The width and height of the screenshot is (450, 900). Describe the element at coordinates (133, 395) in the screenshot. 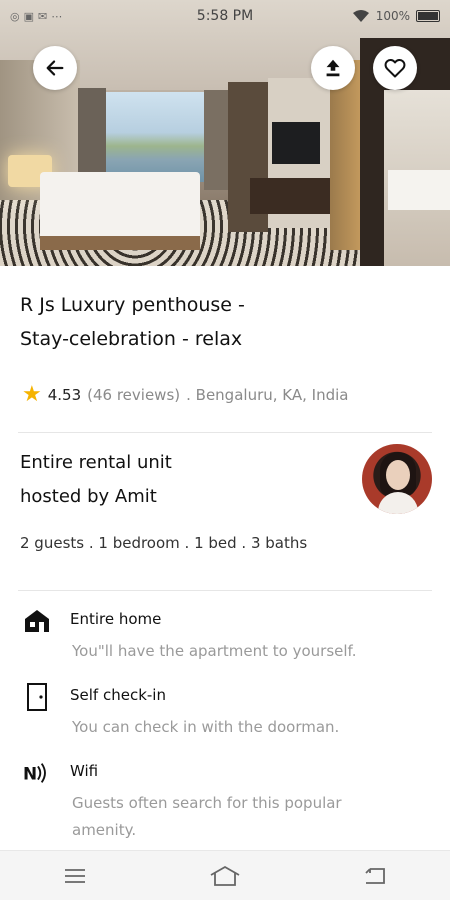

I see `reviews-link: (46 reviews)` at that location.